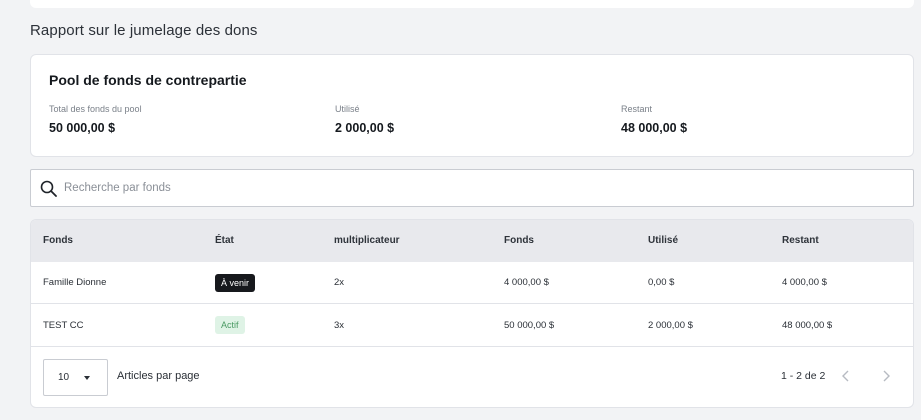 The image size is (921, 420). What do you see at coordinates (804, 282) in the screenshot?
I see `cell-remaining: 4 000,00 $` at bounding box center [804, 282].